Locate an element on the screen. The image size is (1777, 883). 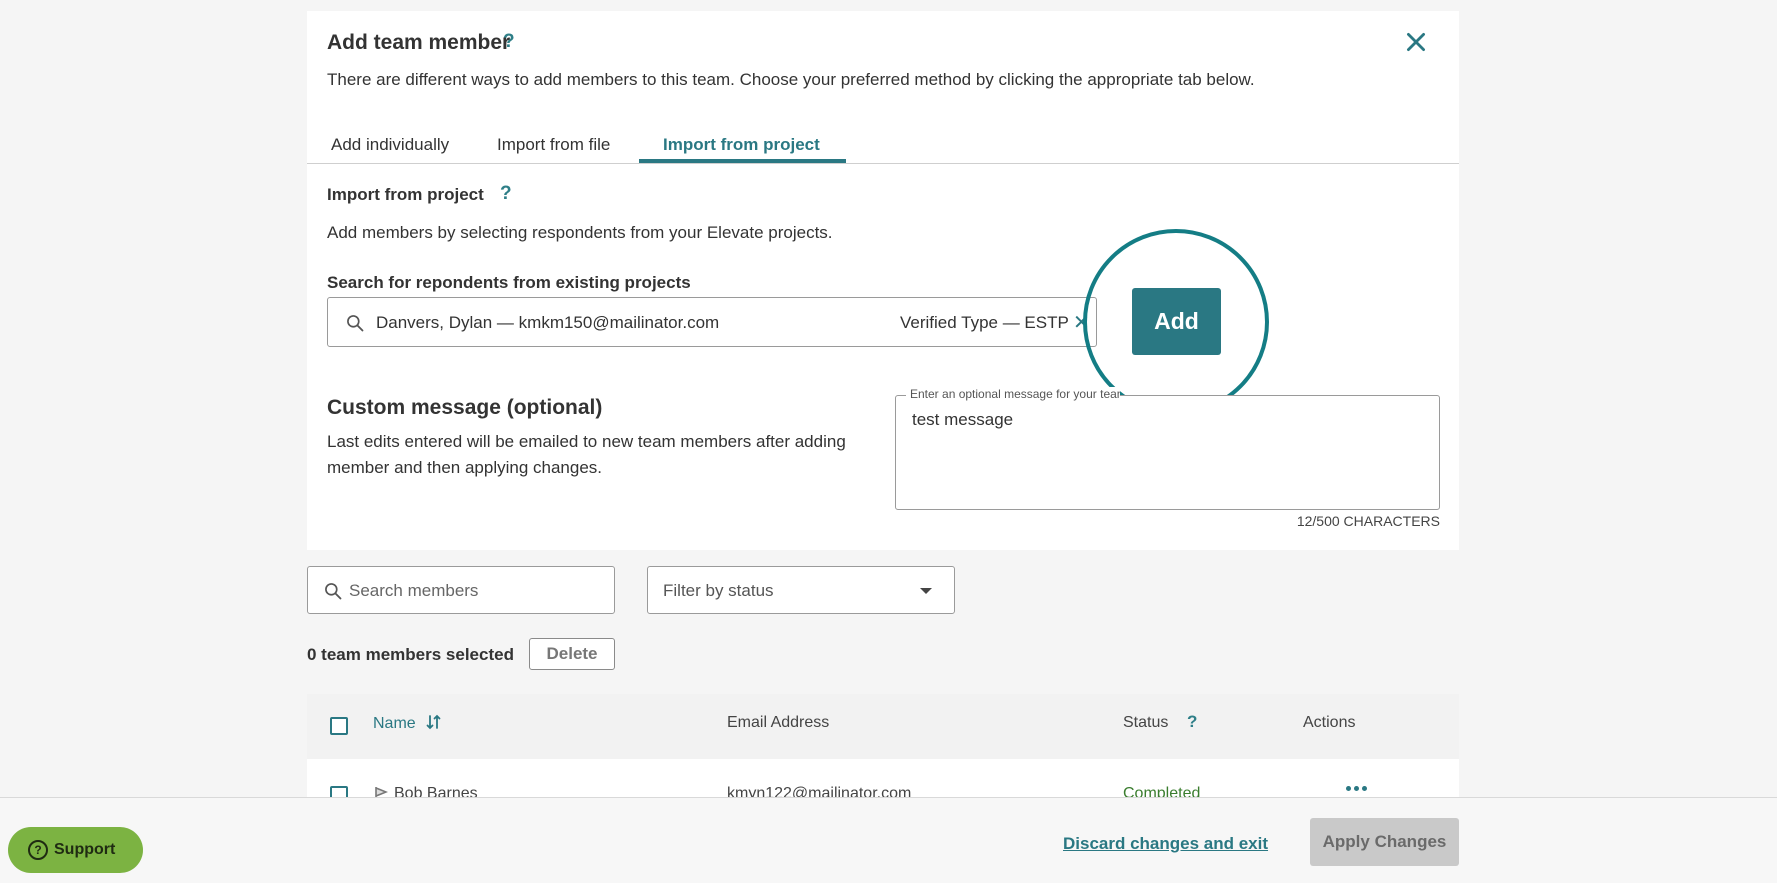
search-members-input: Search members is located at coordinates (461, 590).